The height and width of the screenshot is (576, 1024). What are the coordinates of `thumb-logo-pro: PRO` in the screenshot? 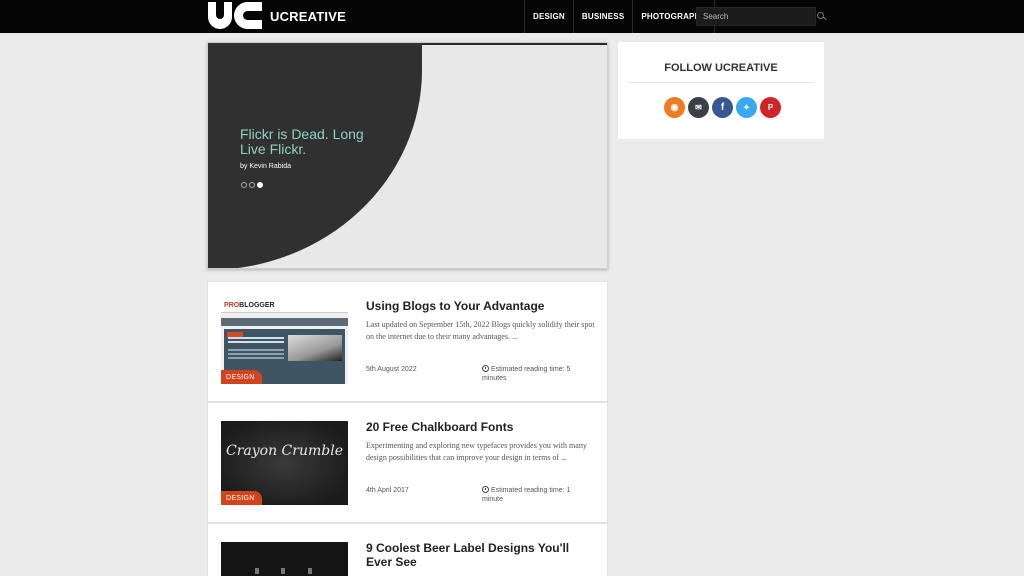 It's located at (232, 305).